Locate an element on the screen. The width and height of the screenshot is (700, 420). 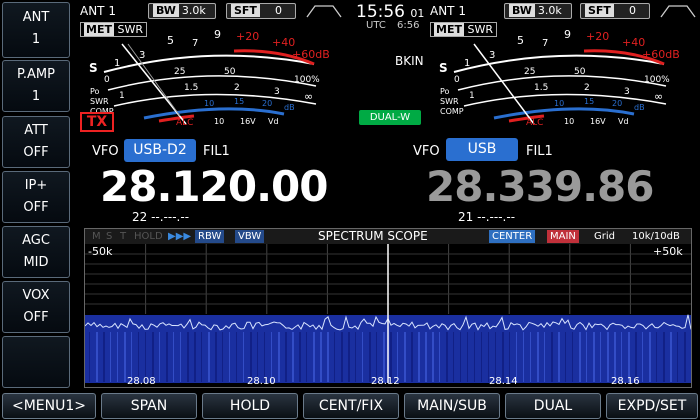
pamp-label: P.AMP is located at coordinates (36, 74).